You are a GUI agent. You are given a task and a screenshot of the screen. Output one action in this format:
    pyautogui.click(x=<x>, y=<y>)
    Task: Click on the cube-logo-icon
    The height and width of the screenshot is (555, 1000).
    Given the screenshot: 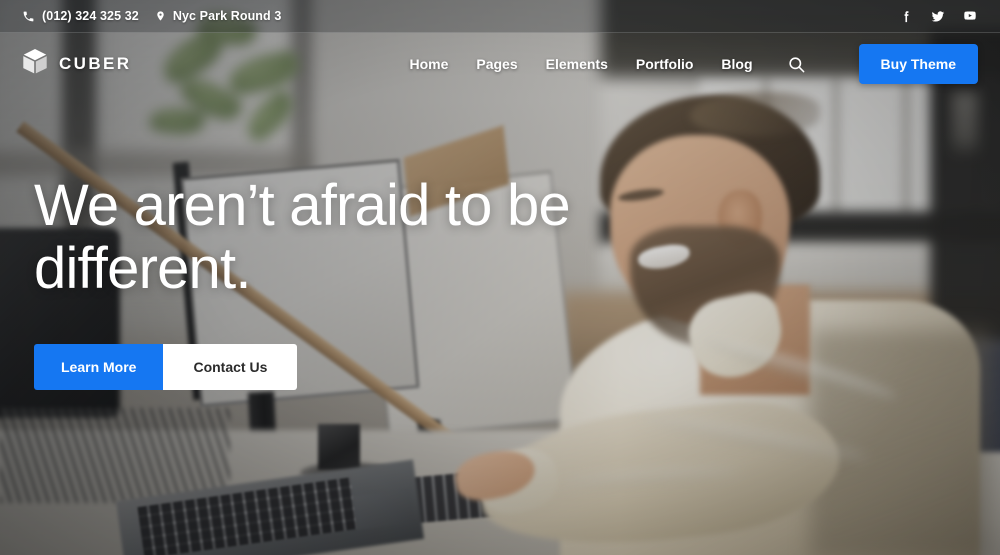 What is the action you would take?
    pyautogui.click(x=35, y=64)
    